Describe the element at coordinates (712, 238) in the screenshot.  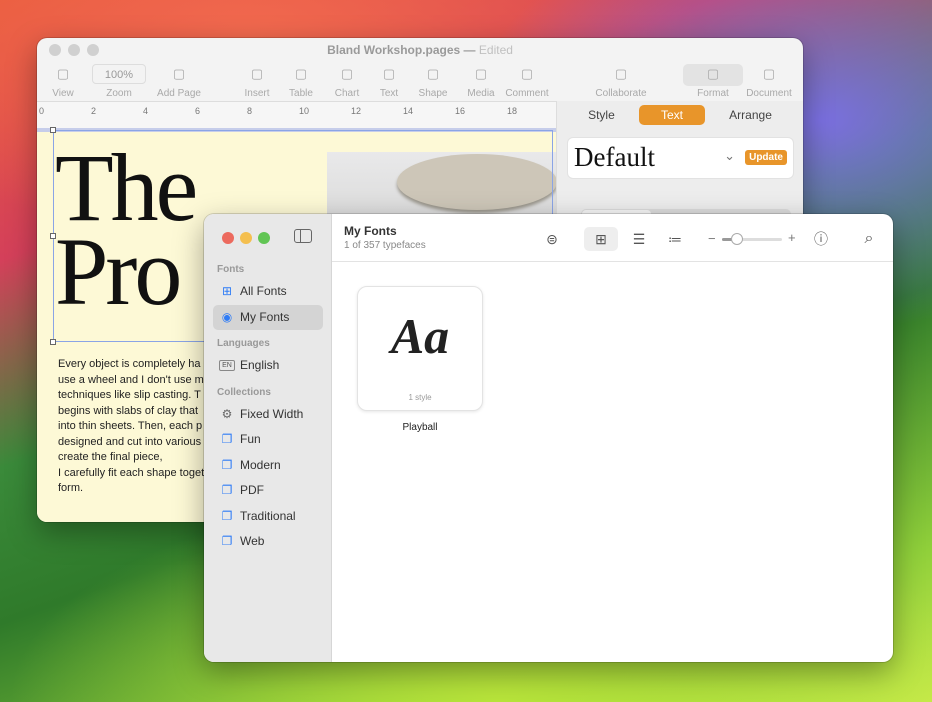
I see `minus-icon: −` at that location.